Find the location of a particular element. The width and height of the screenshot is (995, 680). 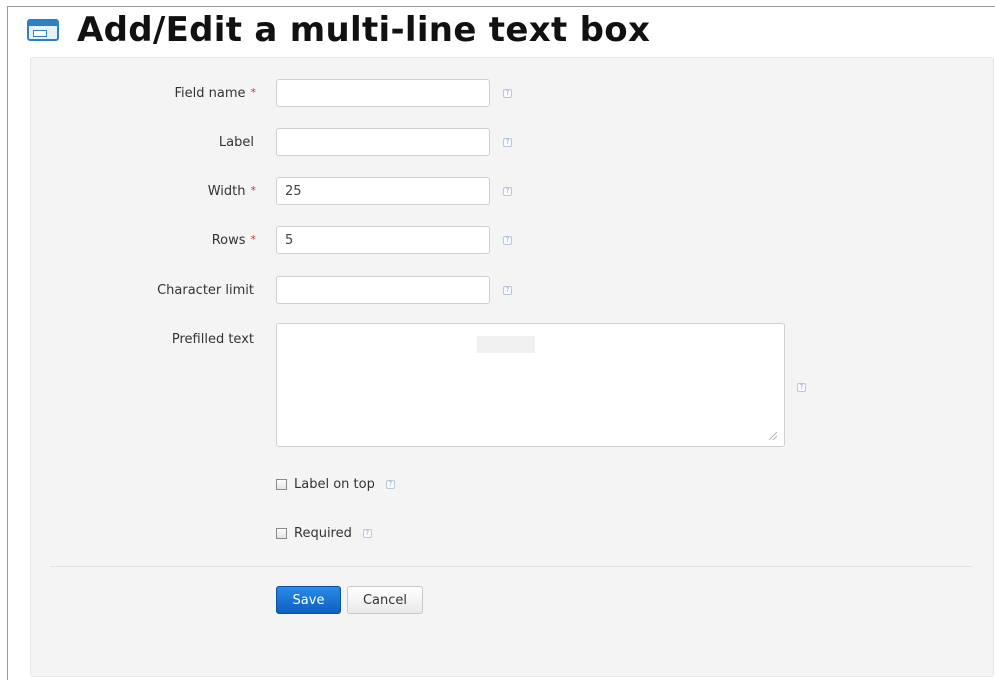

page-title: Add/Edit a multi-line text box is located at coordinates (364, 30).